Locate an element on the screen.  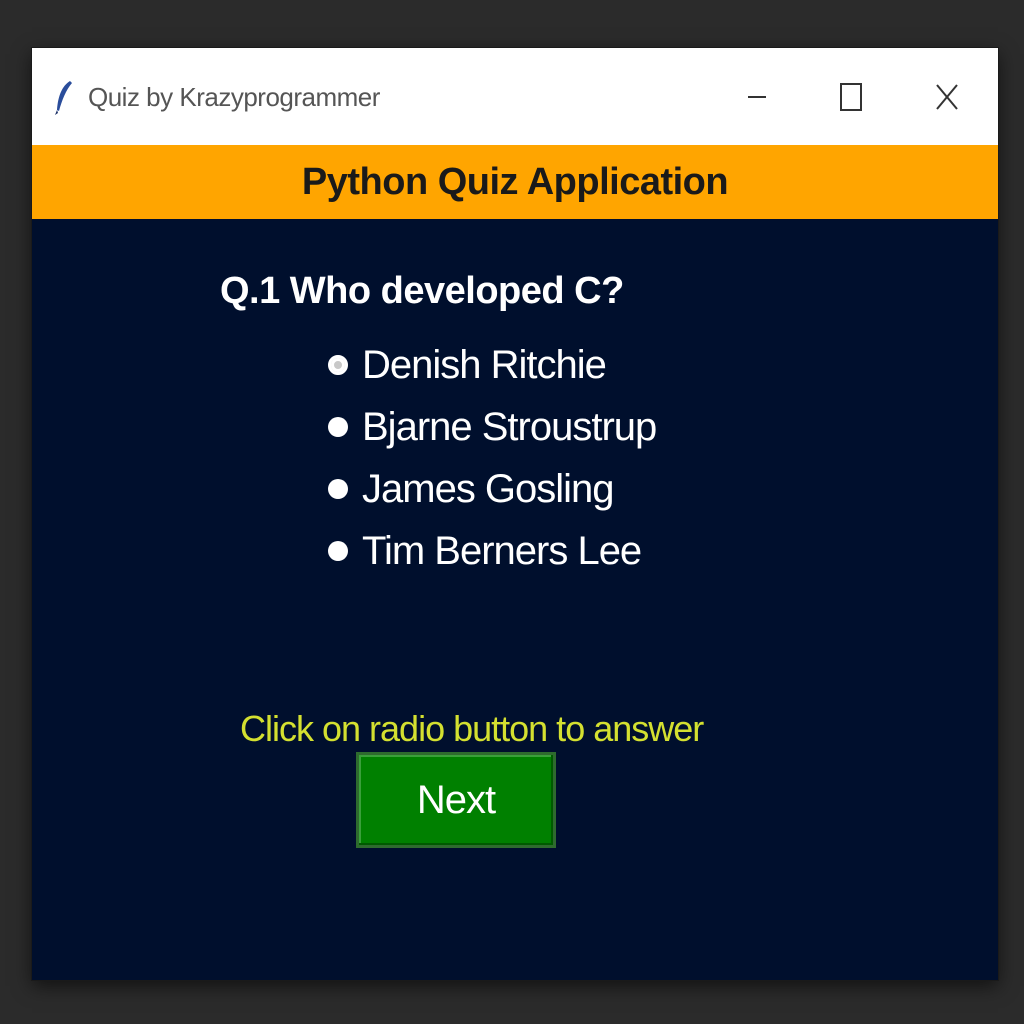
app-title: Python Quiz Application is located at coordinates (515, 181).